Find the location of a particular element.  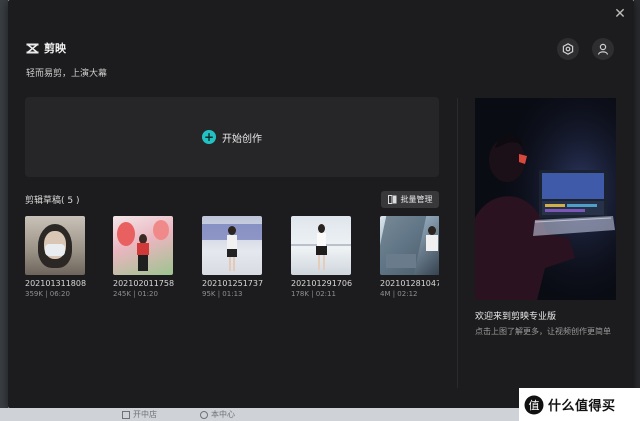

settings-button is located at coordinates (568, 49).